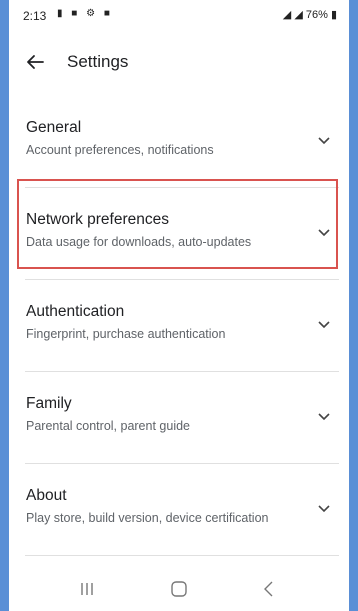 The image size is (358, 611). I want to click on home-icon, so click(179, 589).